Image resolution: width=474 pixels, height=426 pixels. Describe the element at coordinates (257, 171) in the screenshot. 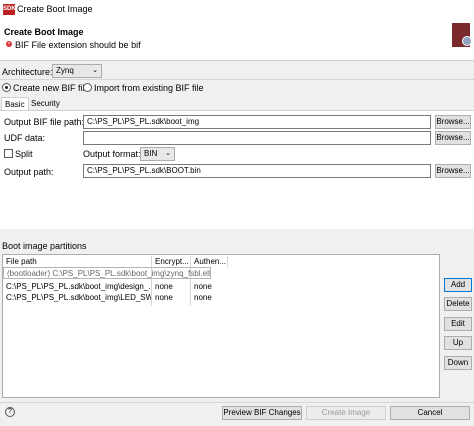

I see `output-path-input: C:\PS_PL\PS_PL.sdk\BOOT.bin` at that location.